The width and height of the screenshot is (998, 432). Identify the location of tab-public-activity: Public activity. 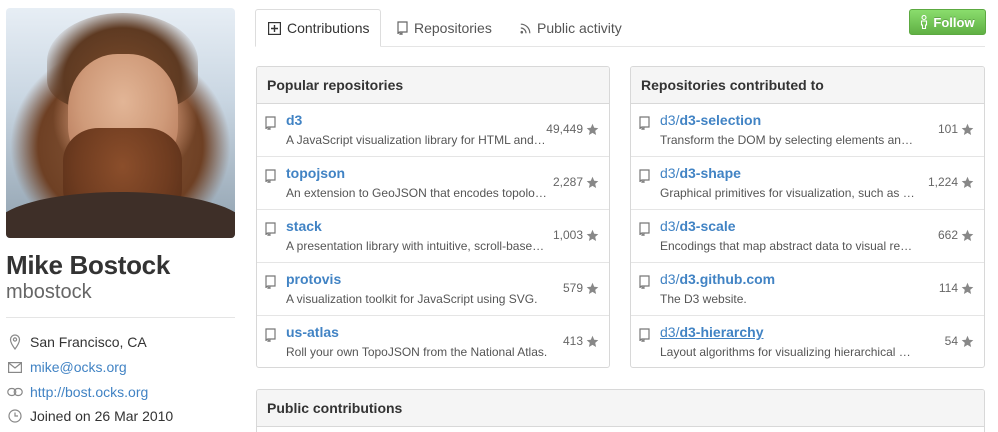
(571, 28).